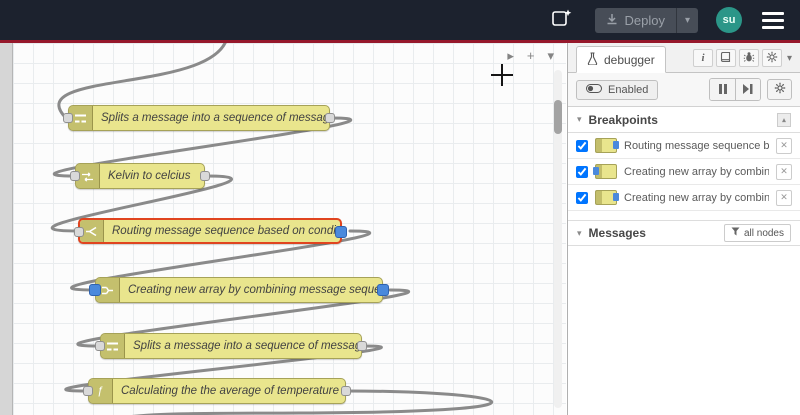  What do you see at coordinates (696, 145) in the screenshot?
I see `breakpoint-label: Routing message sequence ba` at bounding box center [696, 145].